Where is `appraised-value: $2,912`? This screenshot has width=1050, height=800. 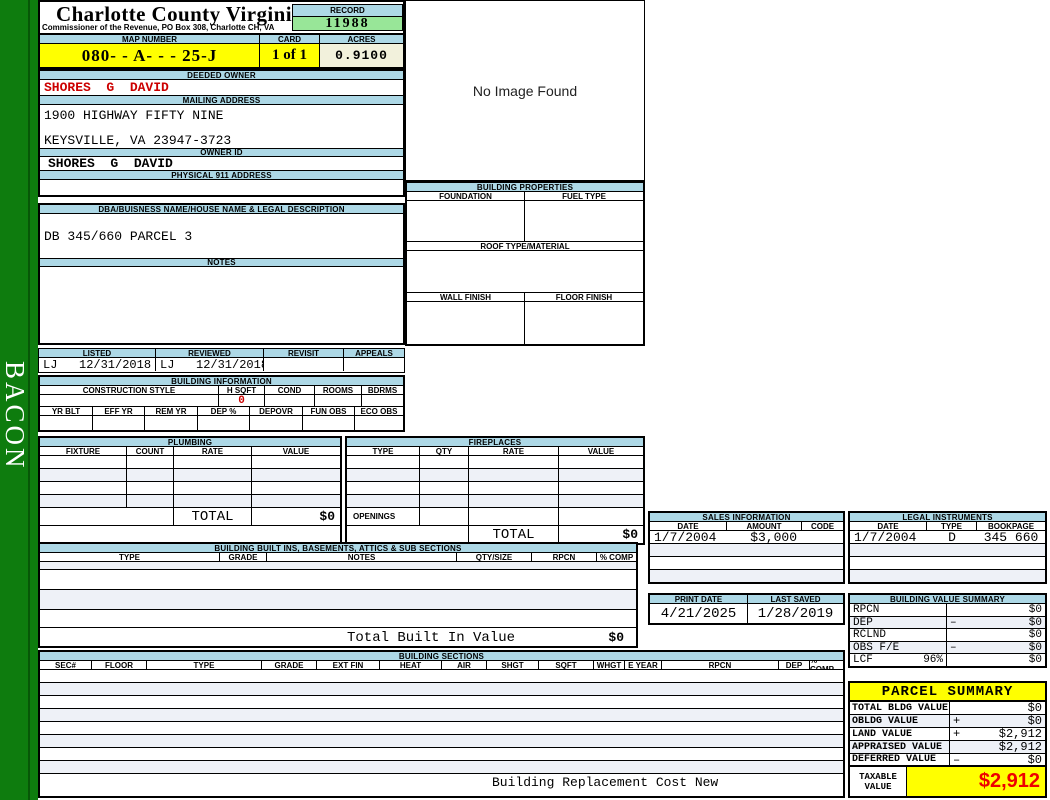 appraised-value: $2,912 is located at coordinates (1020, 747).